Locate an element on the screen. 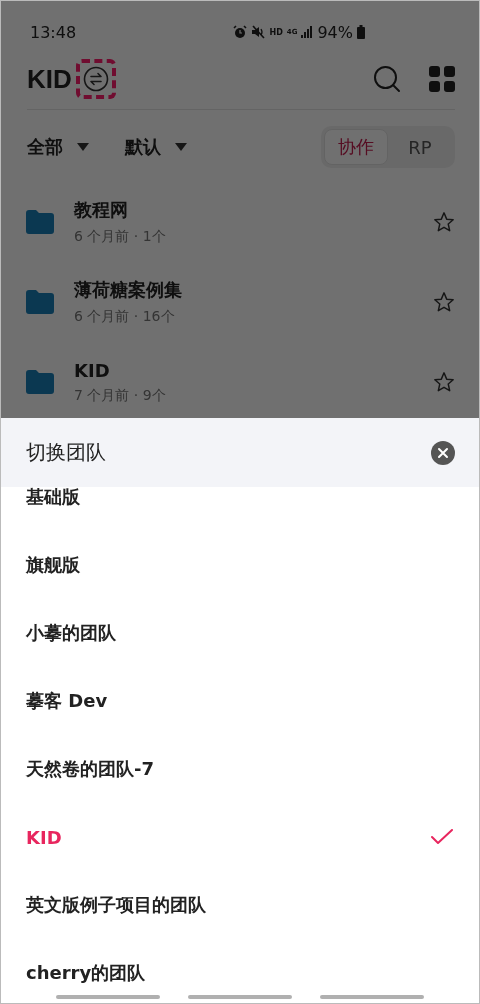 This screenshot has height=1004, width=480. segment-tab: RP is located at coordinates (420, 147).